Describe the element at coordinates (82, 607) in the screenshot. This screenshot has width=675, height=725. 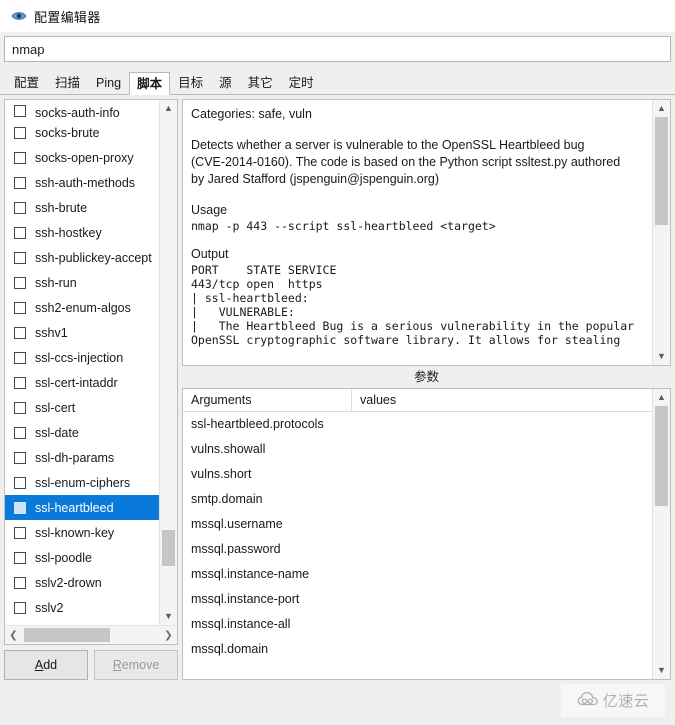
I see `list-item: sslv2` at that location.